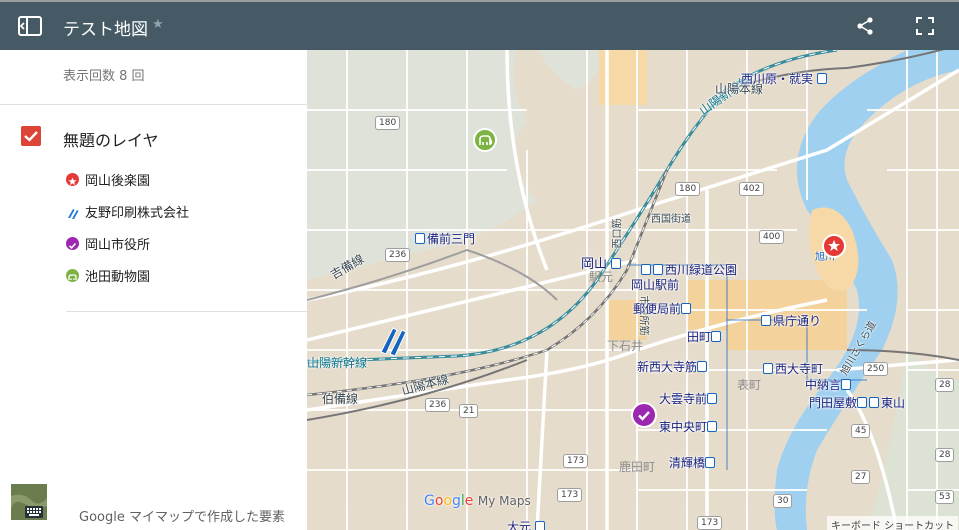  What do you see at coordinates (445, 238) in the screenshot?
I see `station-label: 備前三門` at bounding box center [445, 238].